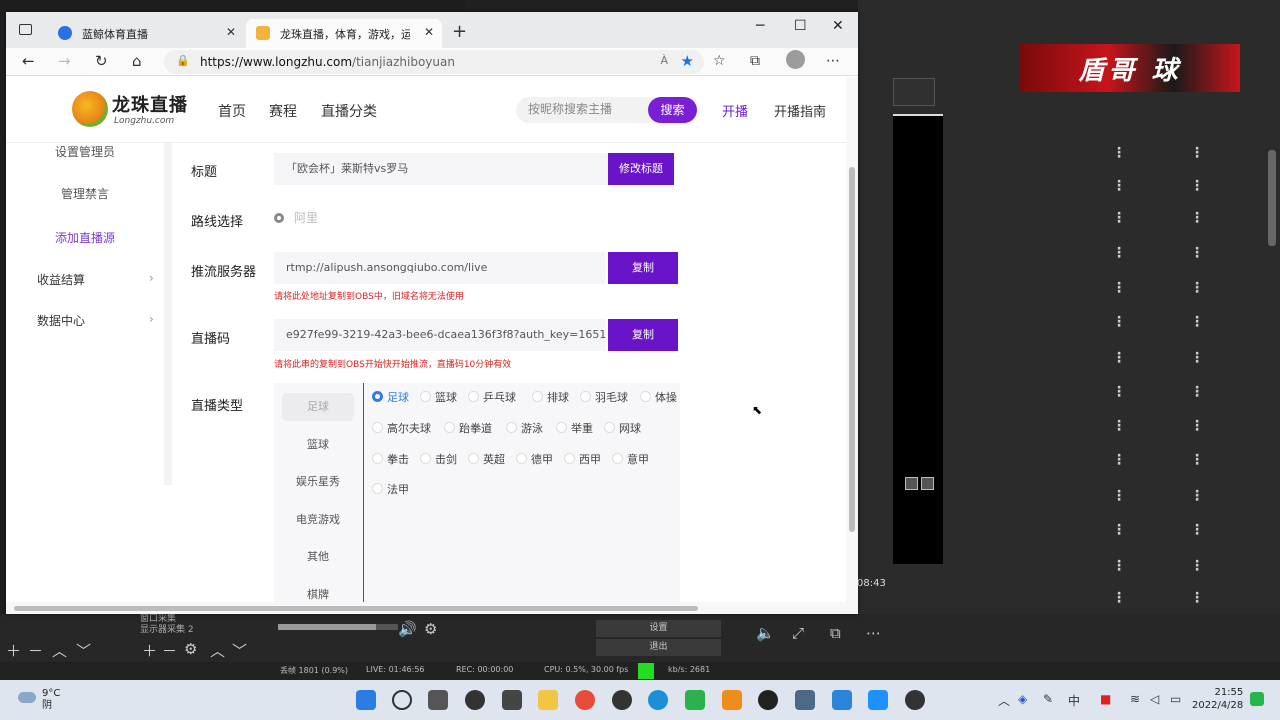 This screenshot has width=1280, height=720. Describe the element at coordinates (492, 397) in the screenshot. I see `type-option: 乒乓球` at that location.